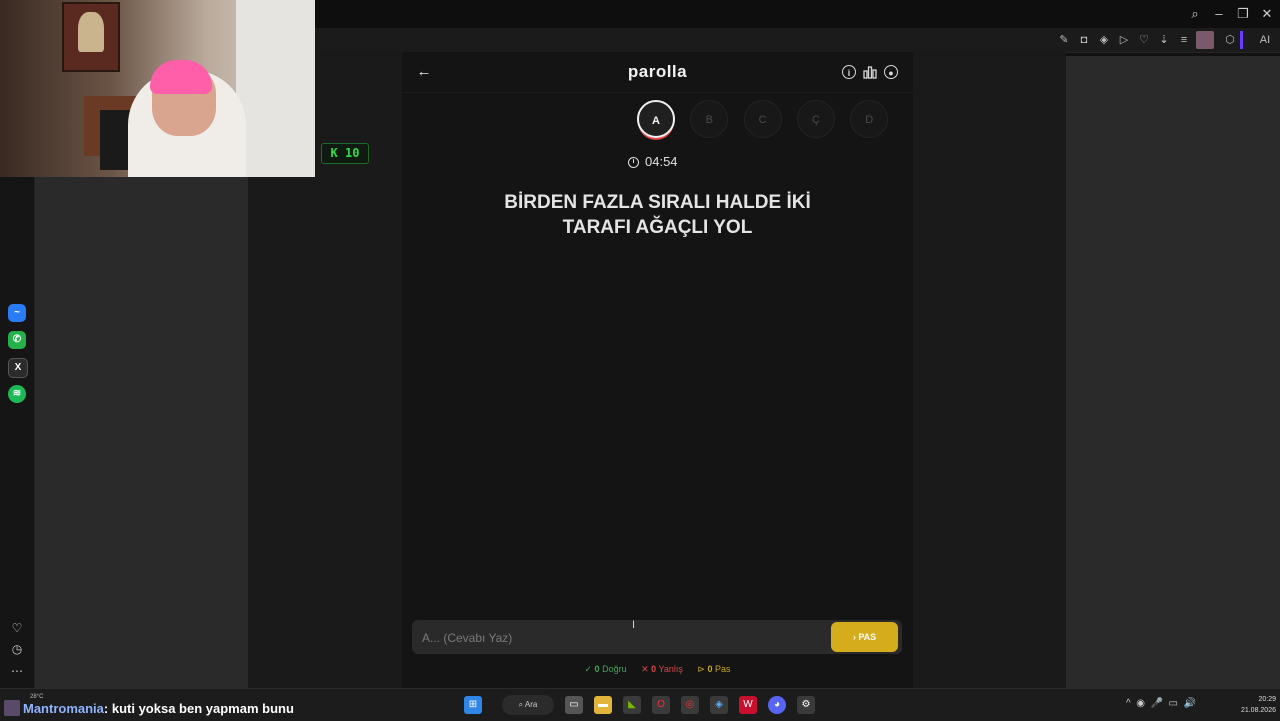  What do you see at coordinates (634, 625) in the screenshot?
I see `text-cursor-icon: I` at bounding box center [634, 625].